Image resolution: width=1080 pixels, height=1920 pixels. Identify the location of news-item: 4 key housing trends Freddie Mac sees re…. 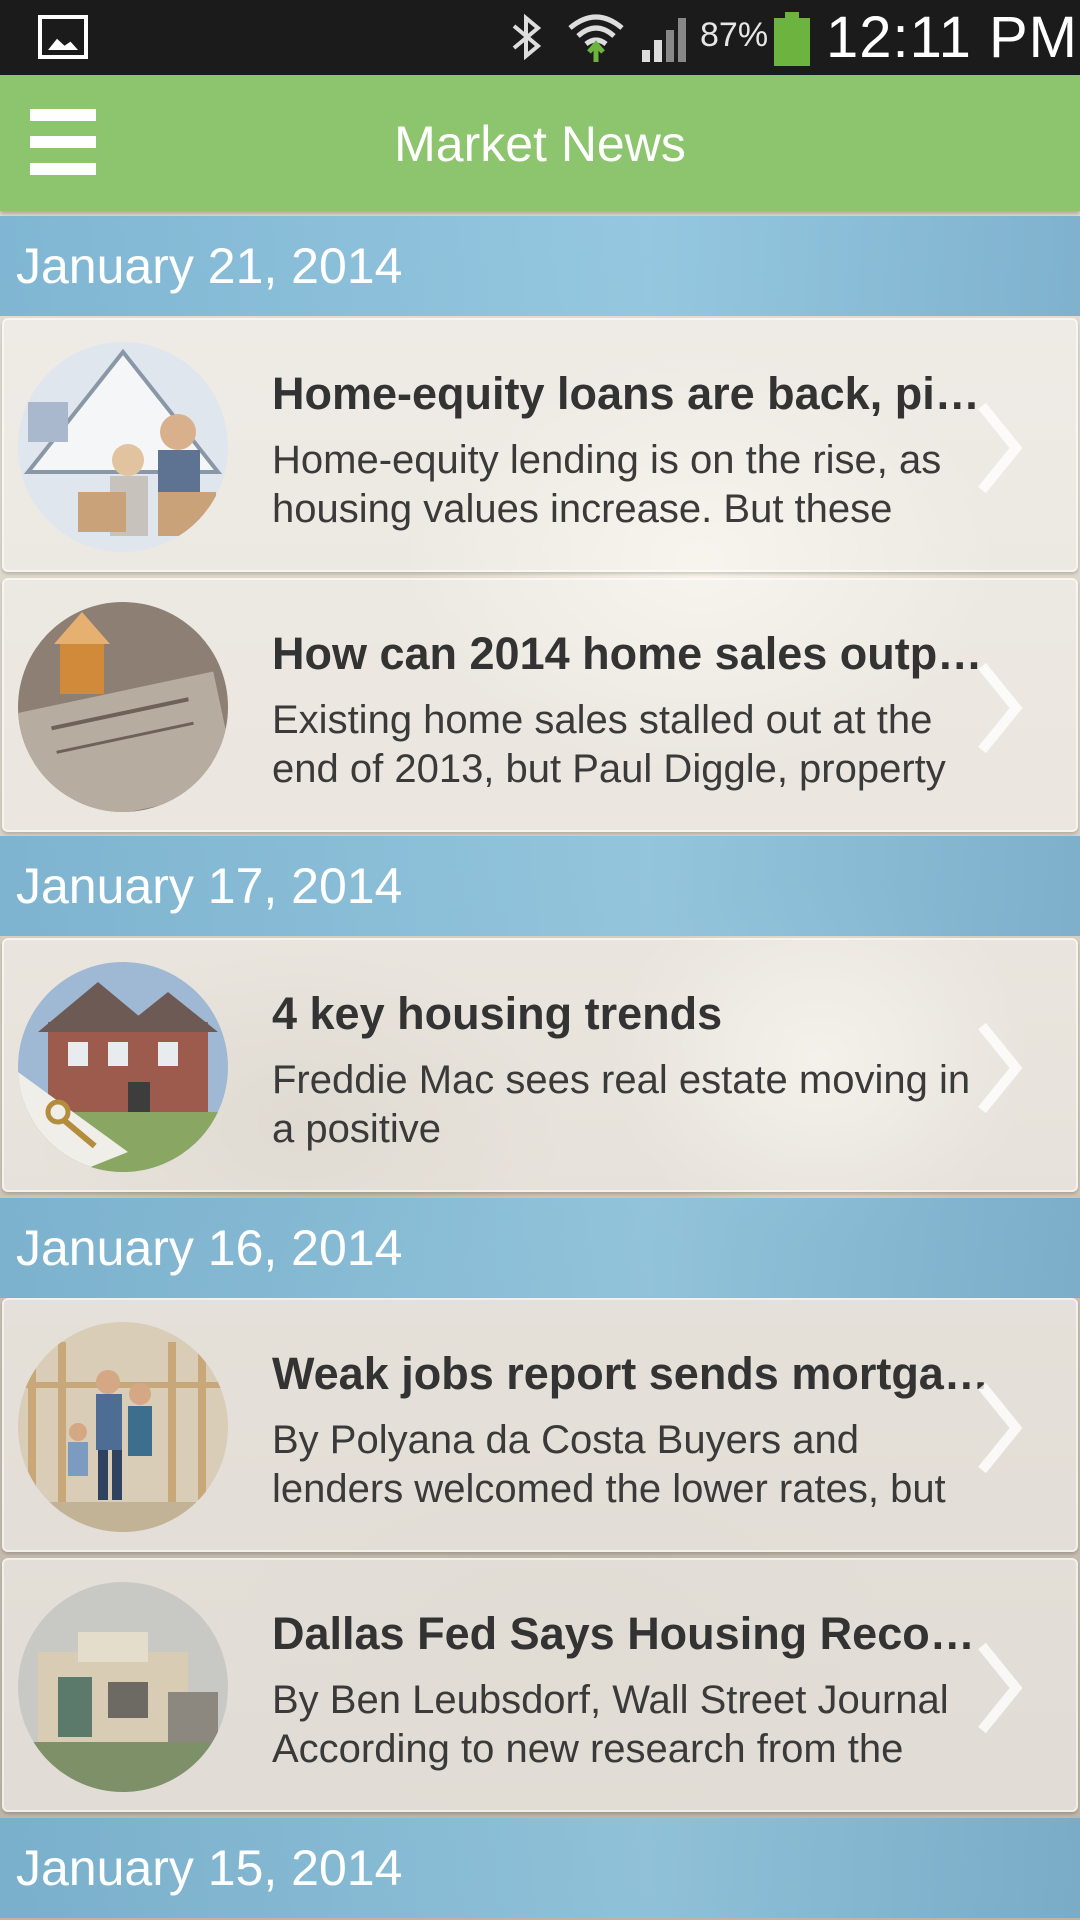
(540, 1065).